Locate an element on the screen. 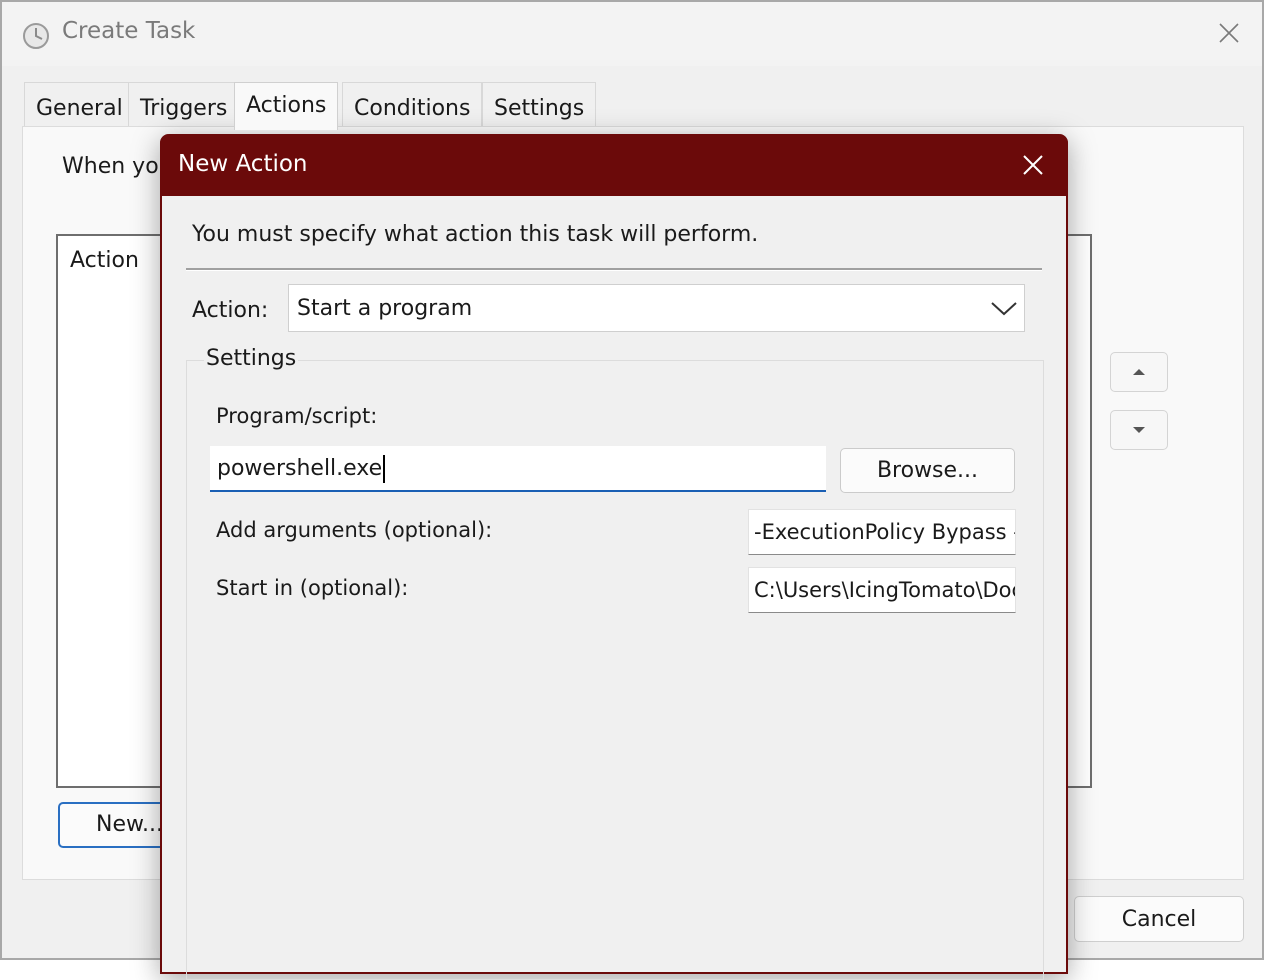  add-arguments-input: -ExecutionPolicy Bypass - is located at coordinates (882, 532).